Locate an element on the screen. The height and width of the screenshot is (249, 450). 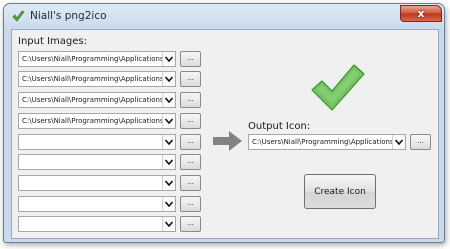
close-icon: x is located at coordinates (421, 13).